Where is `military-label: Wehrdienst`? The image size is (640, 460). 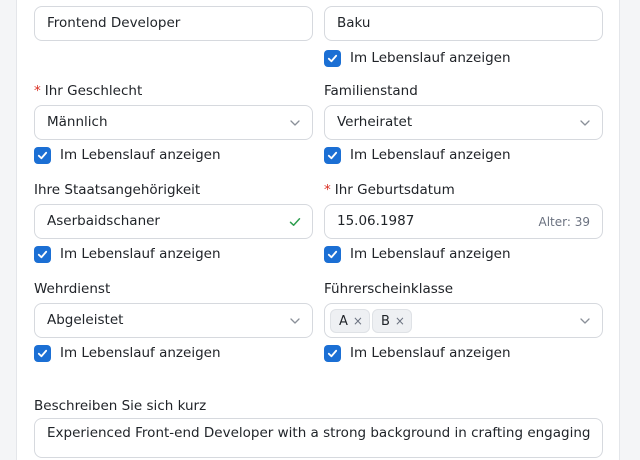 military-label: Wehrdienst is located at coordinates (72, 289).